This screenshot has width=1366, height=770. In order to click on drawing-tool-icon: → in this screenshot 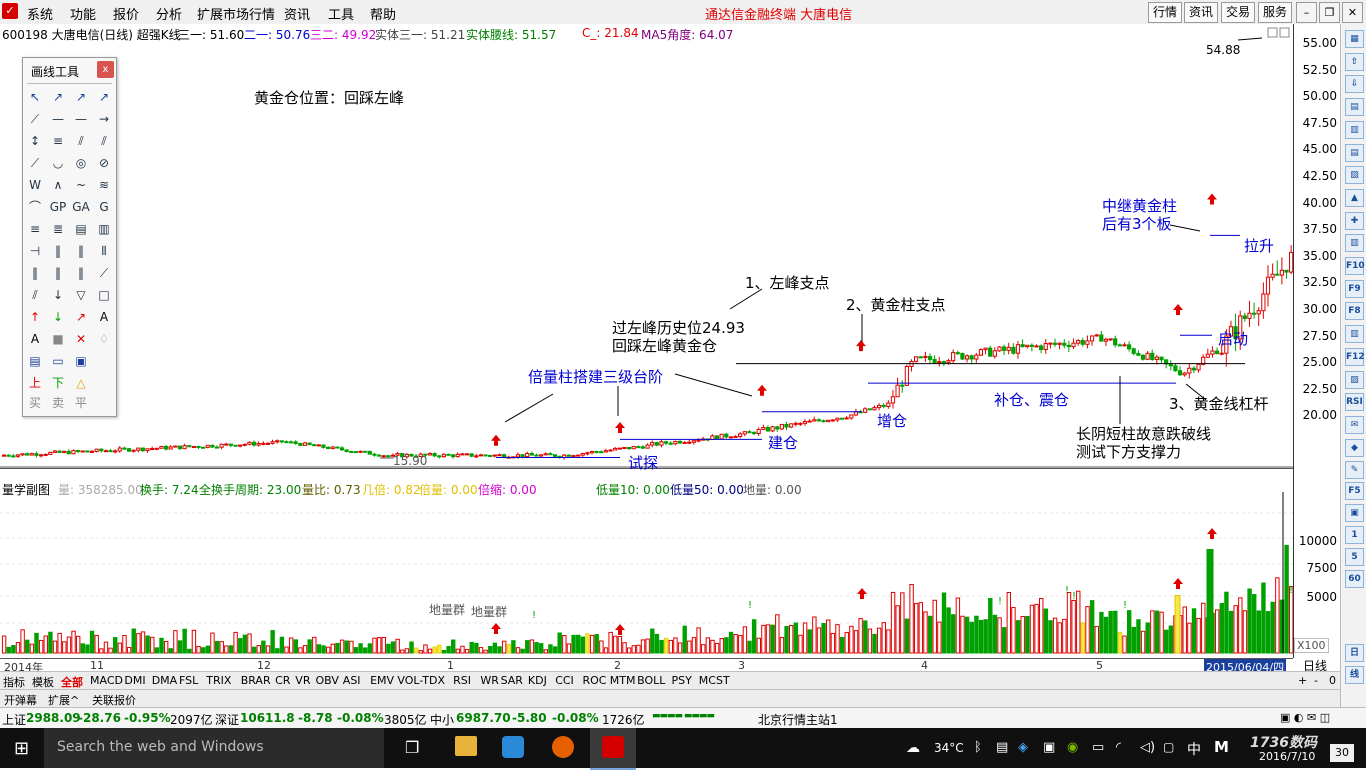, I will do `click(104, 119)`.